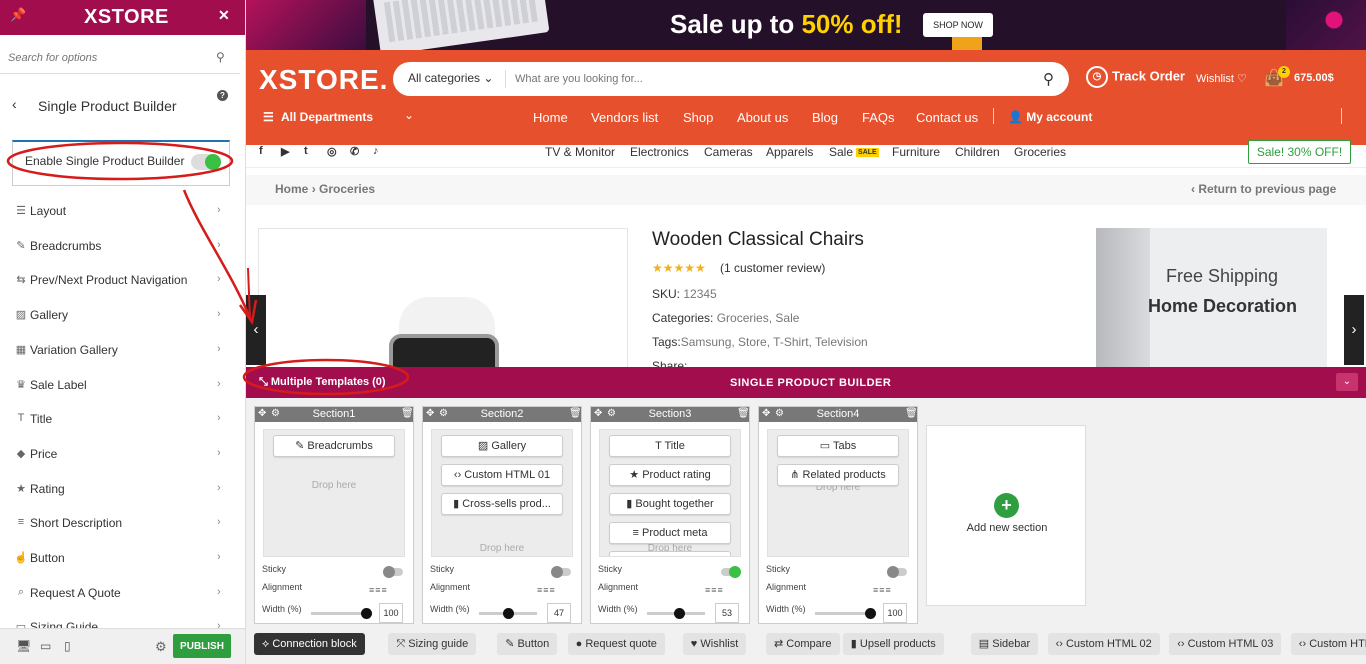 The height and width of the screenshot is (664, 1366). I want to click on menu-item-variation-gallery: ▦ Variation Gallery ›, so click(120, 351).